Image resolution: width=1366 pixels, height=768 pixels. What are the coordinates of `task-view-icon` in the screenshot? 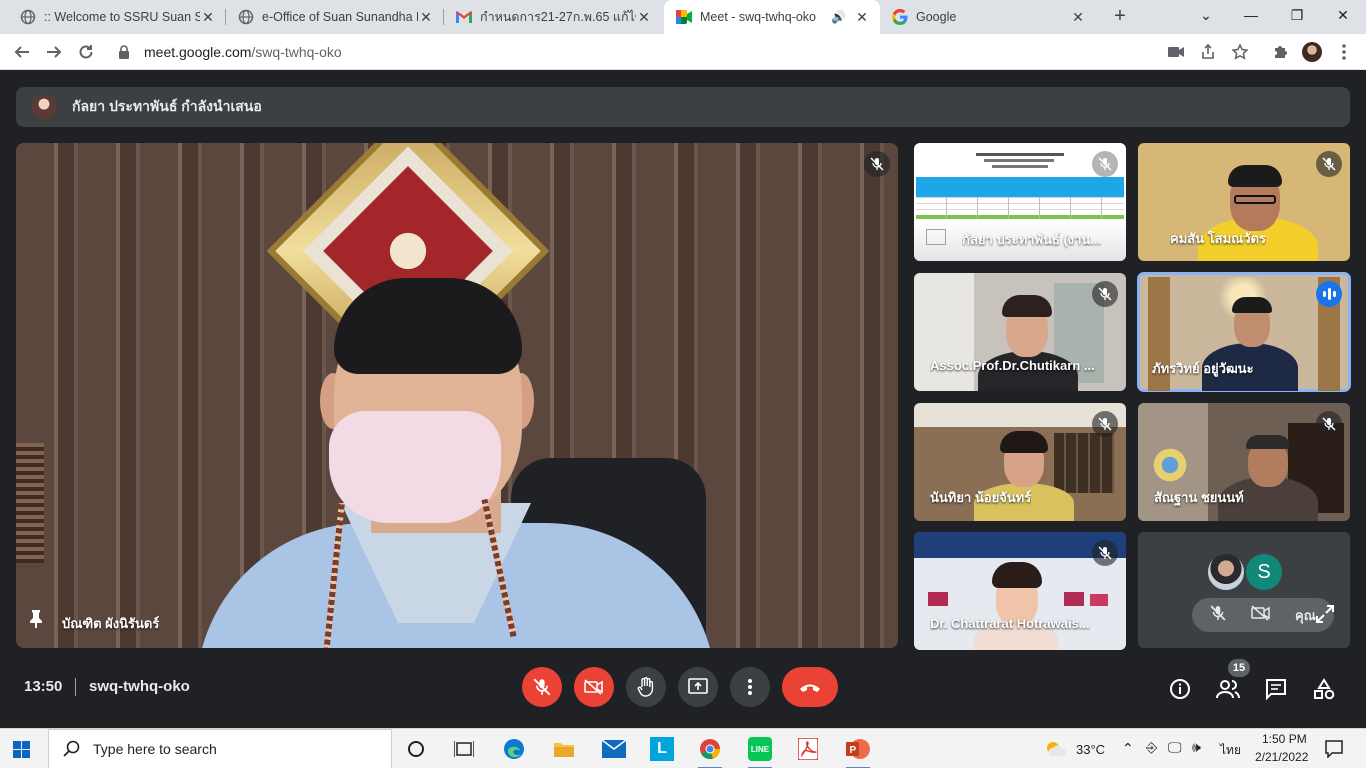 It's located at (464, 749).